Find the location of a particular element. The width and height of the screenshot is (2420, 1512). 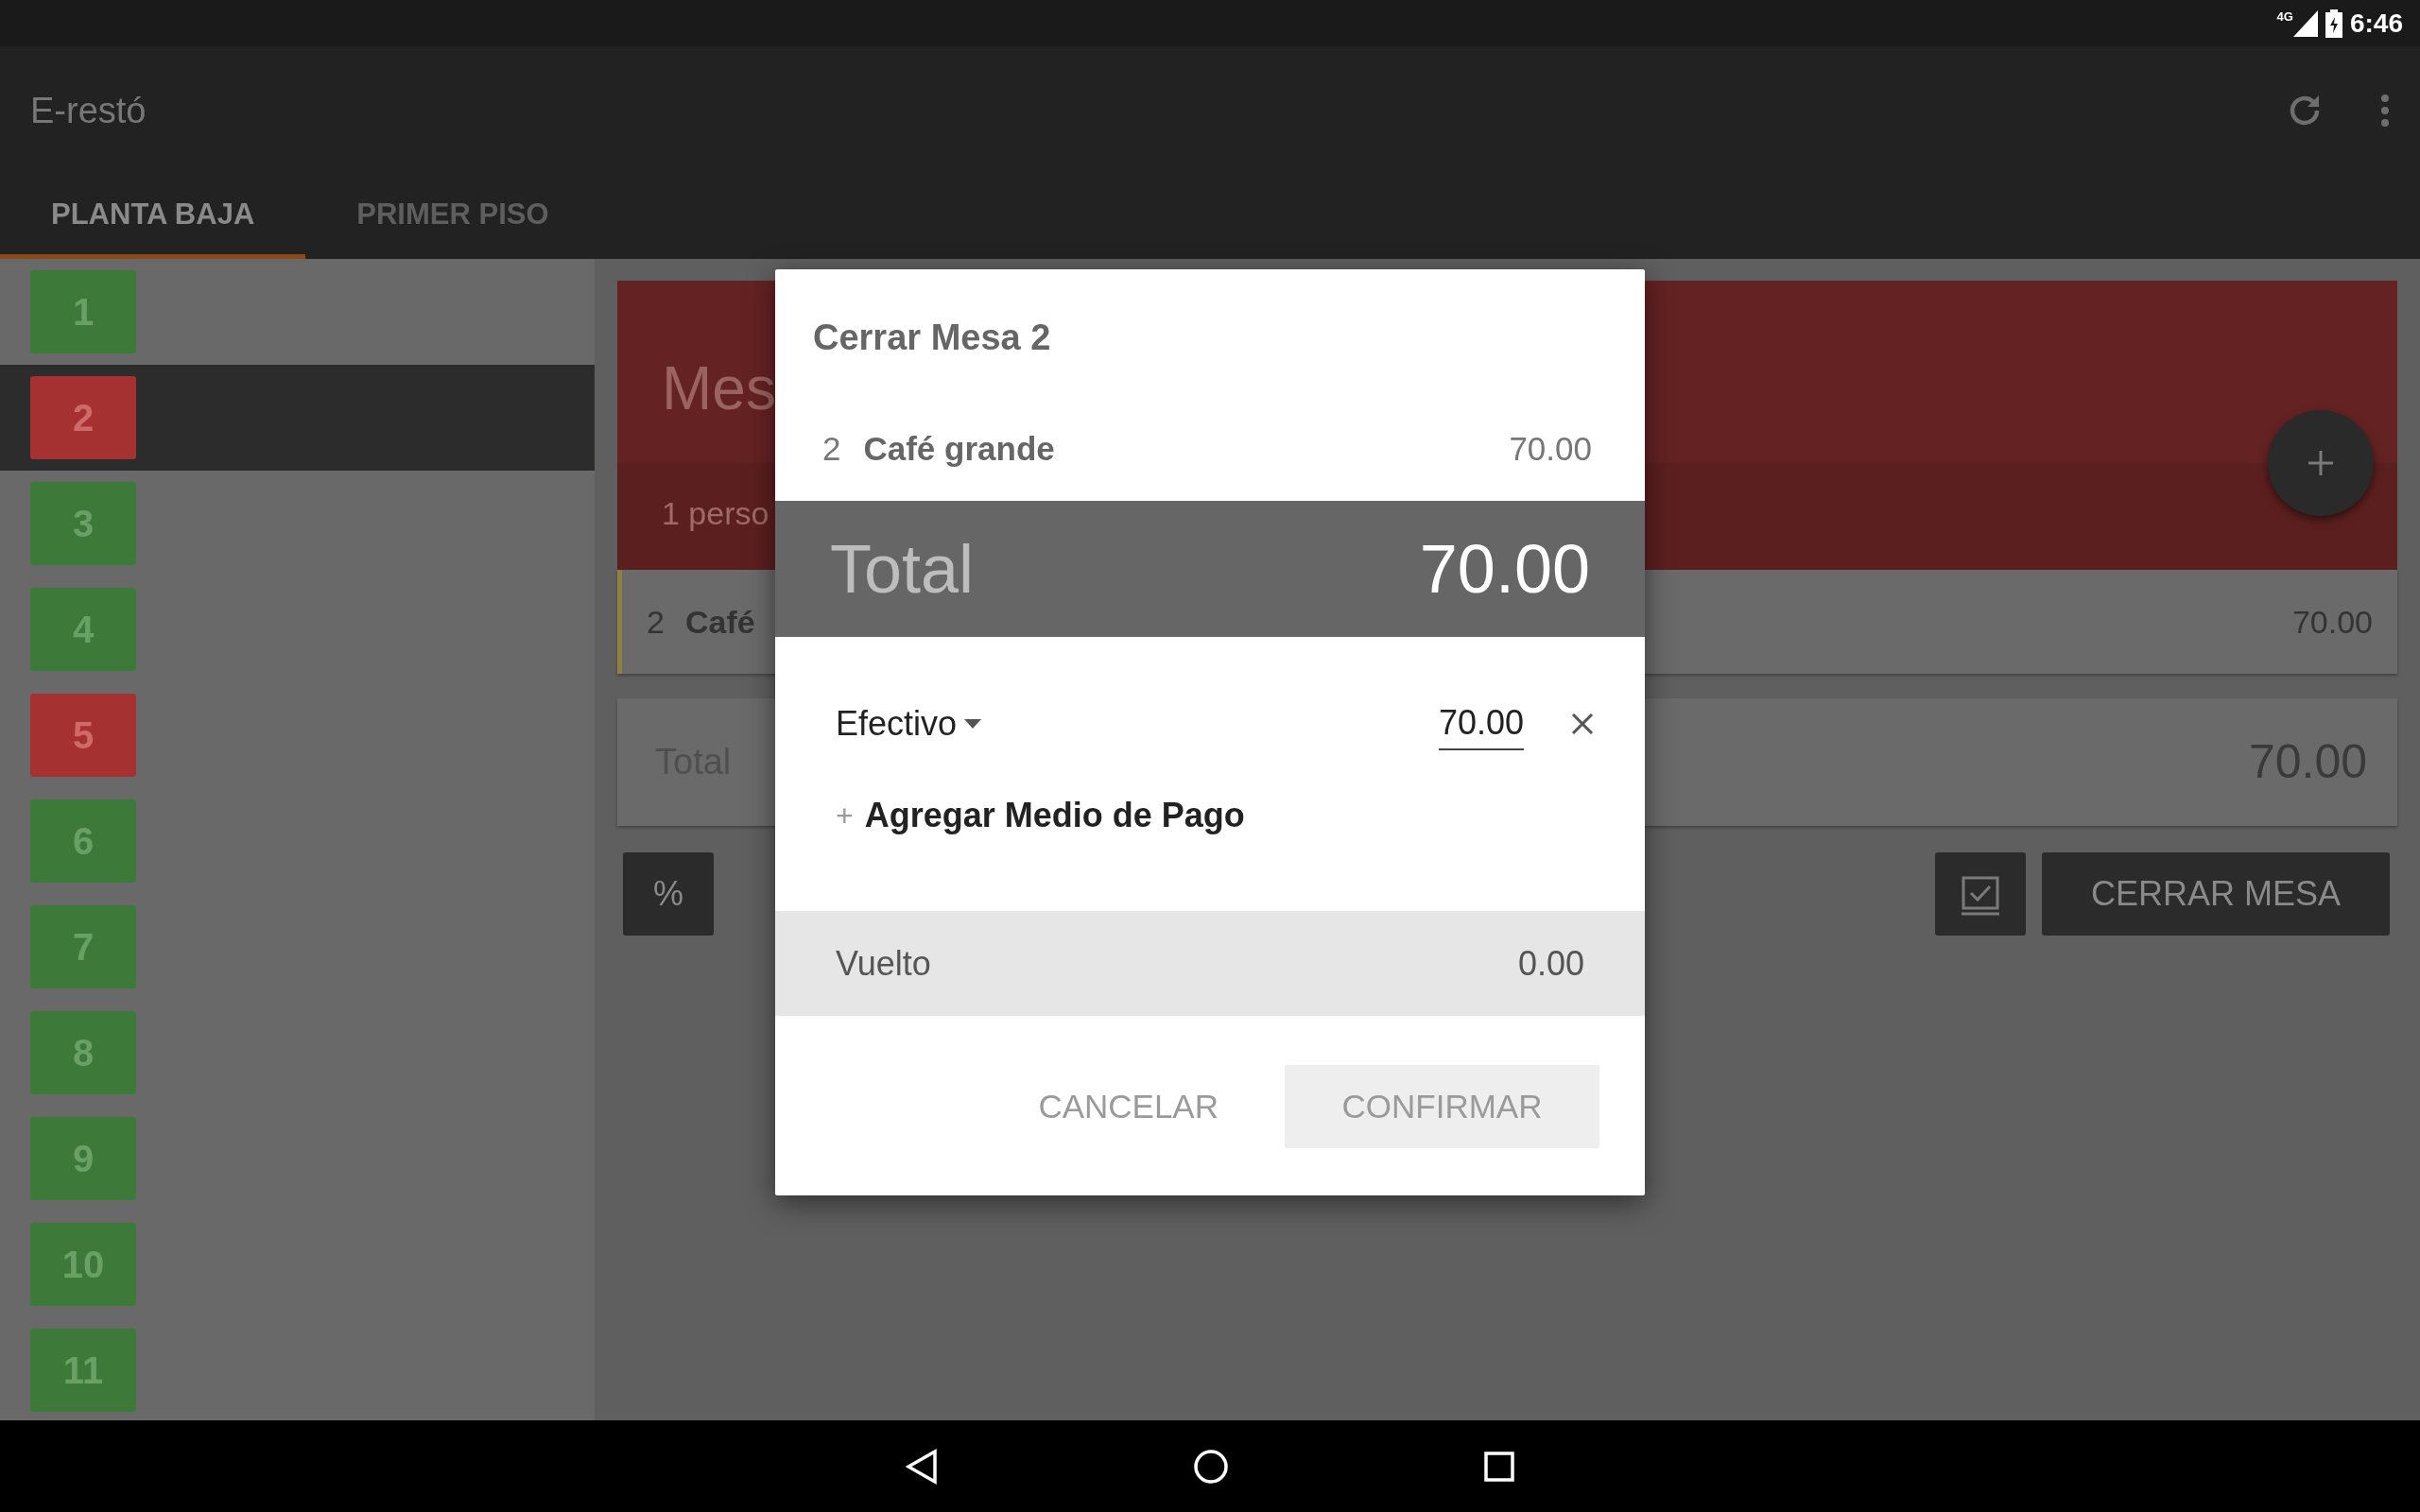

add-payment-button: + Agregar Medio de Pago is located at coordinates (1040, 815).